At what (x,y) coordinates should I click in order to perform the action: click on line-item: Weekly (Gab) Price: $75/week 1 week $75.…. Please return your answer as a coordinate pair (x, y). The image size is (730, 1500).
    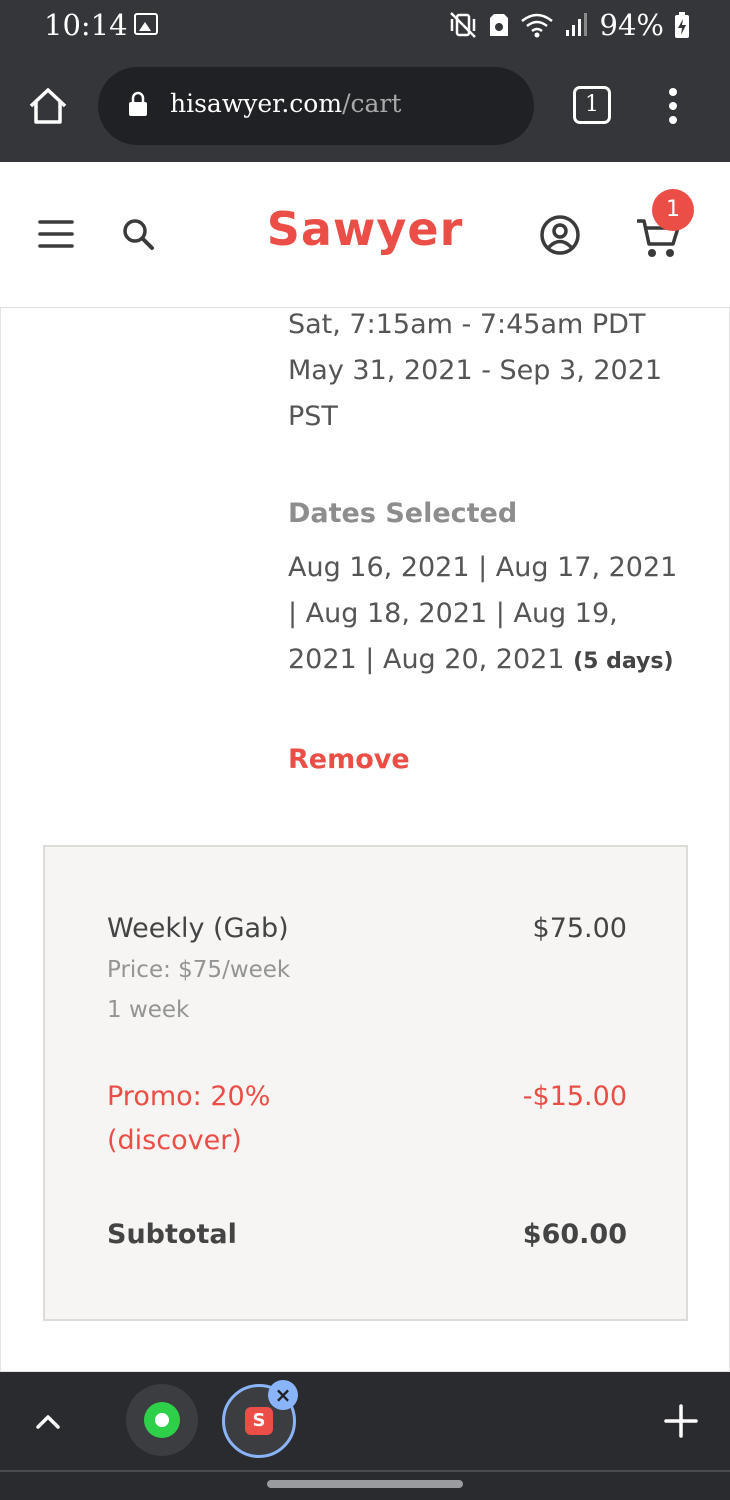
    Looking at the image, I should click on (367, 978).